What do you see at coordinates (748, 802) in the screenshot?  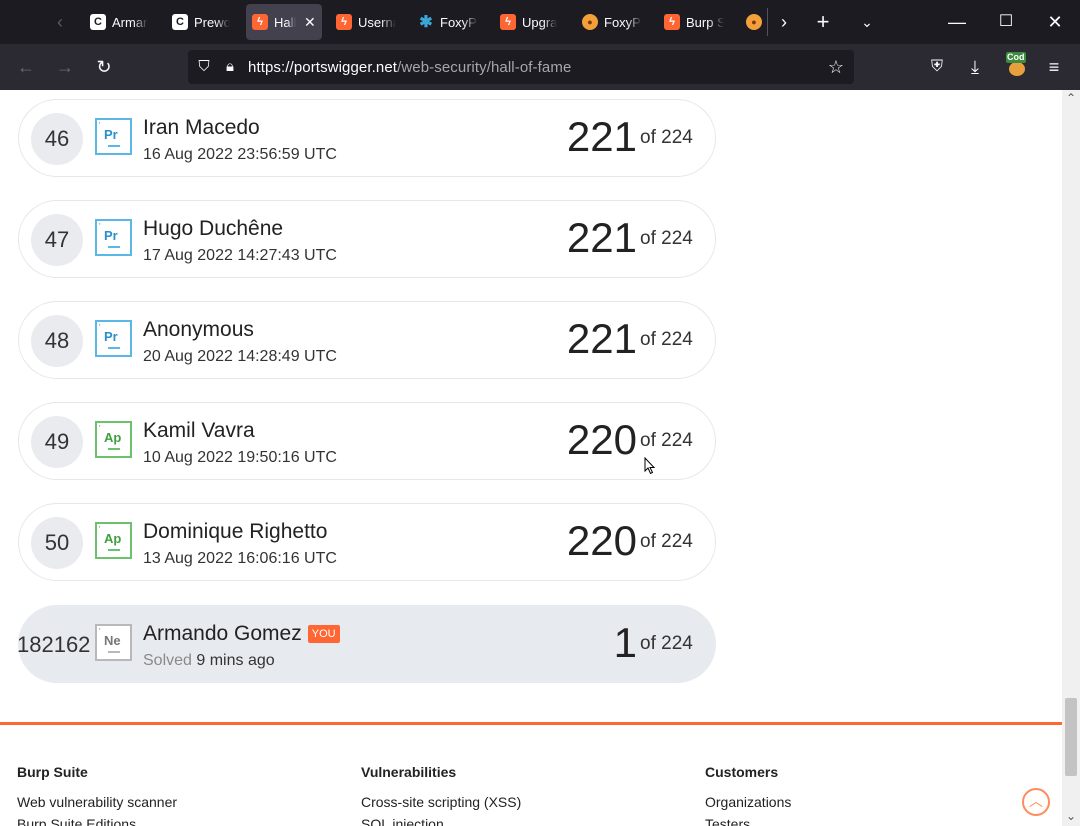 I see `footer-link: Organizations` at bounding box center [748, 802].